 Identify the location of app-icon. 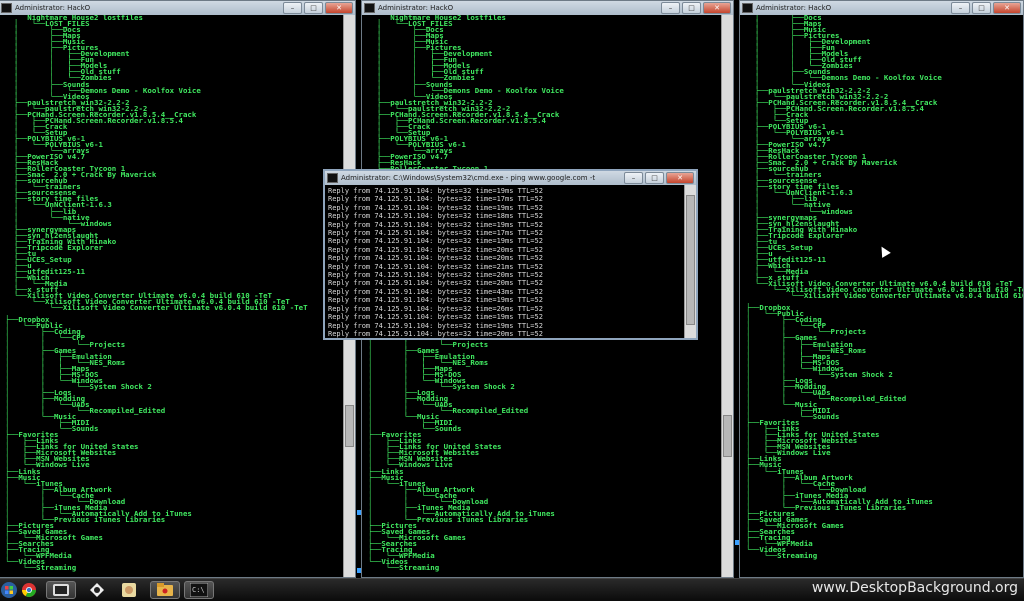
(129, 590).